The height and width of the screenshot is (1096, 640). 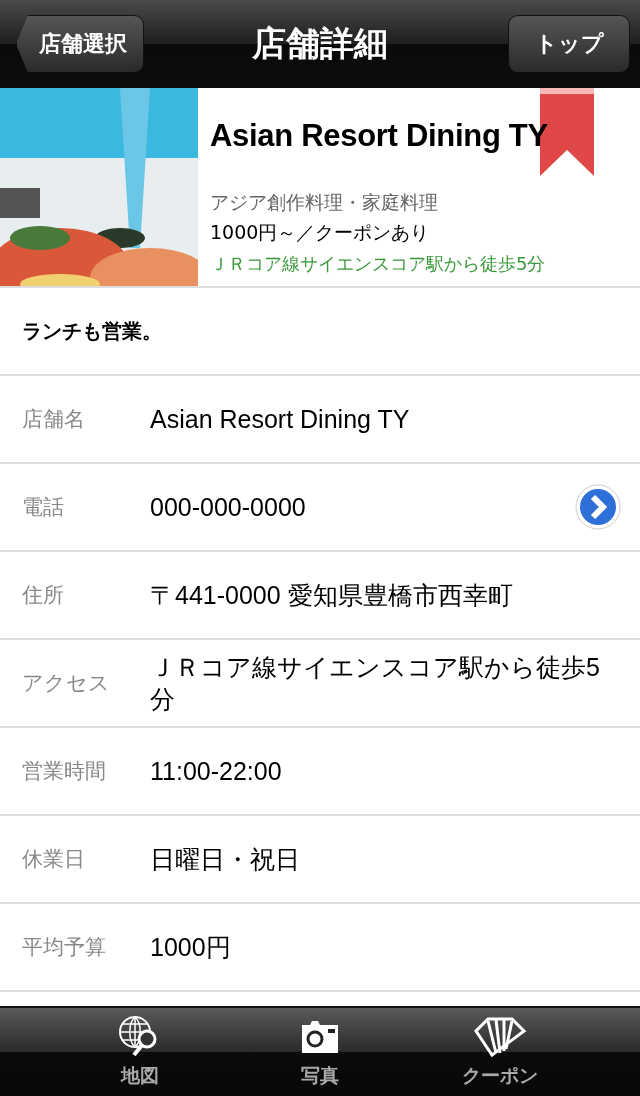 What do you see at coordinates (500, 1037) in the screenshot?
I see `cards-icon` at bounding box center [500, 1037].